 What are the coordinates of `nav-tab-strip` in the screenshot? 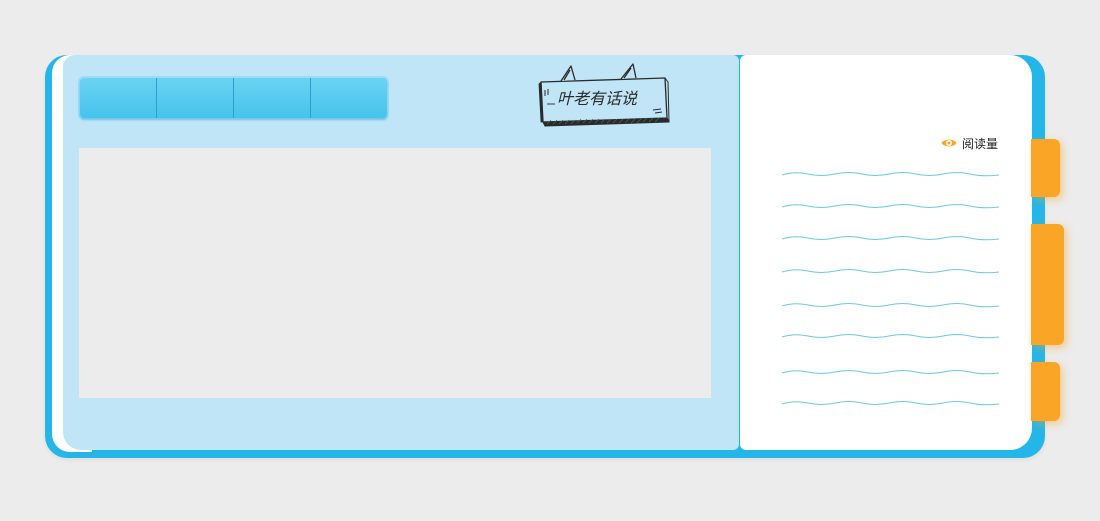 It's located at (233, 98).